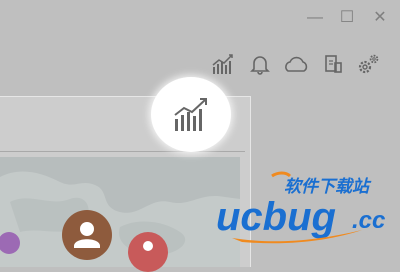 Image resolution: width=400 pixels, height=272 pixels. I want to click on watermark-domain-text: .cc, so click(368, 220).